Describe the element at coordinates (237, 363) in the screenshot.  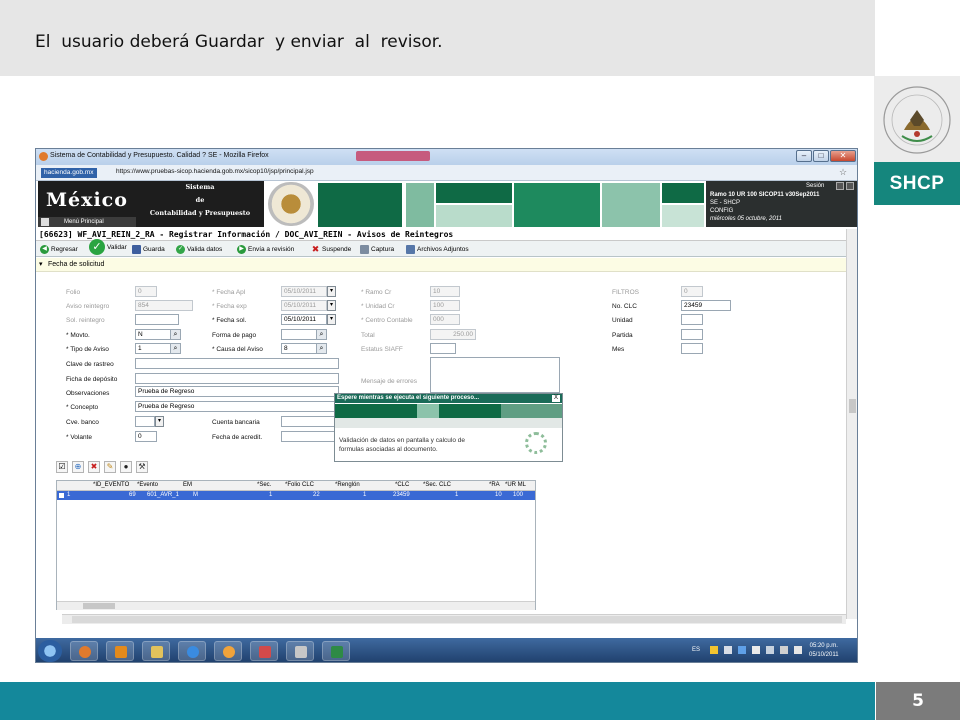
I see `clave-rastreo-field` at that location.